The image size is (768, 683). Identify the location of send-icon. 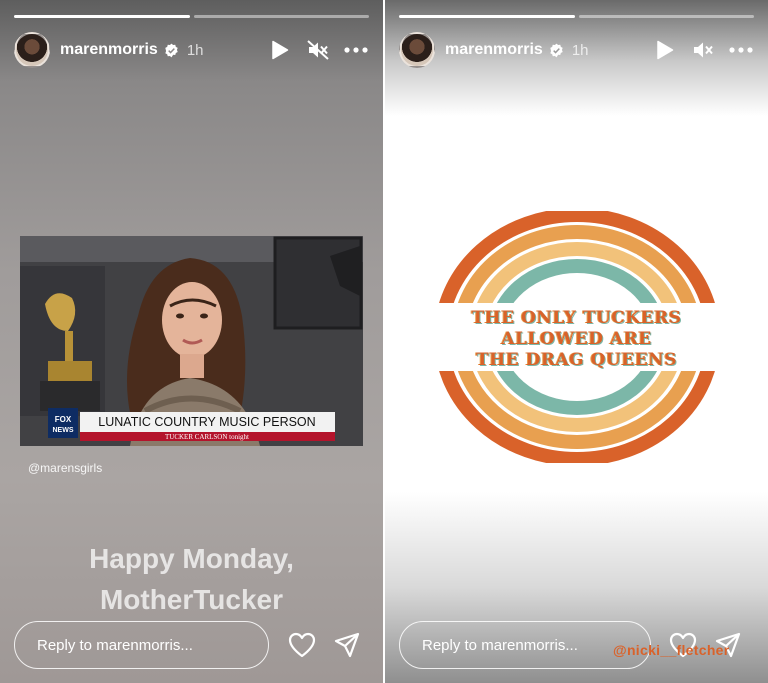
(347, 645).